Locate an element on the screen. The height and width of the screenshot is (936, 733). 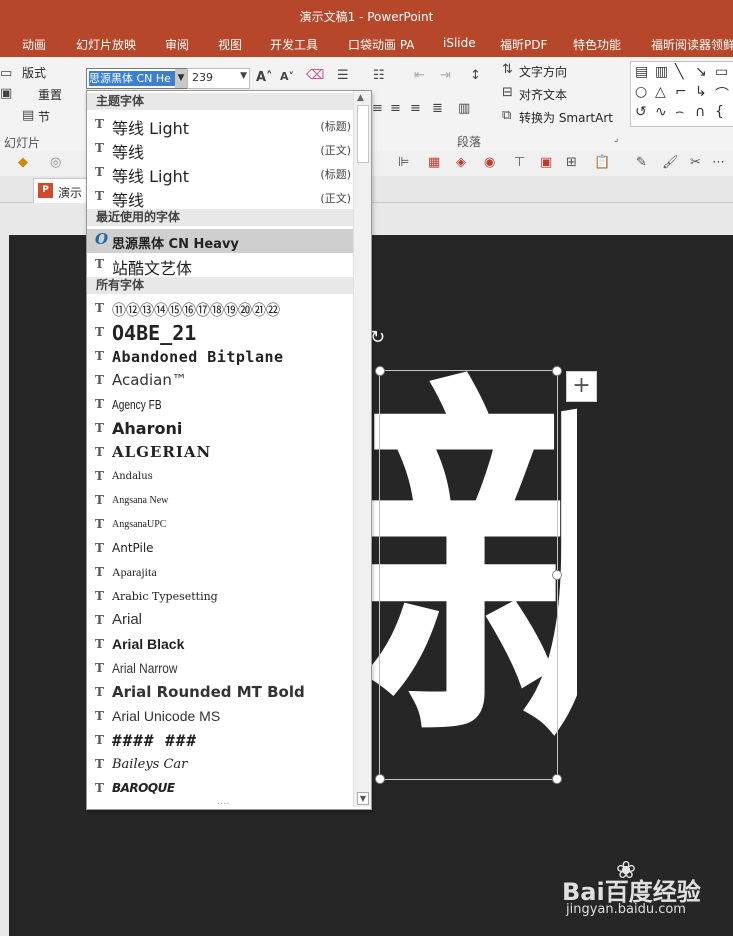
size-objects-icon: ▣ is located at coordinates (546, 162).